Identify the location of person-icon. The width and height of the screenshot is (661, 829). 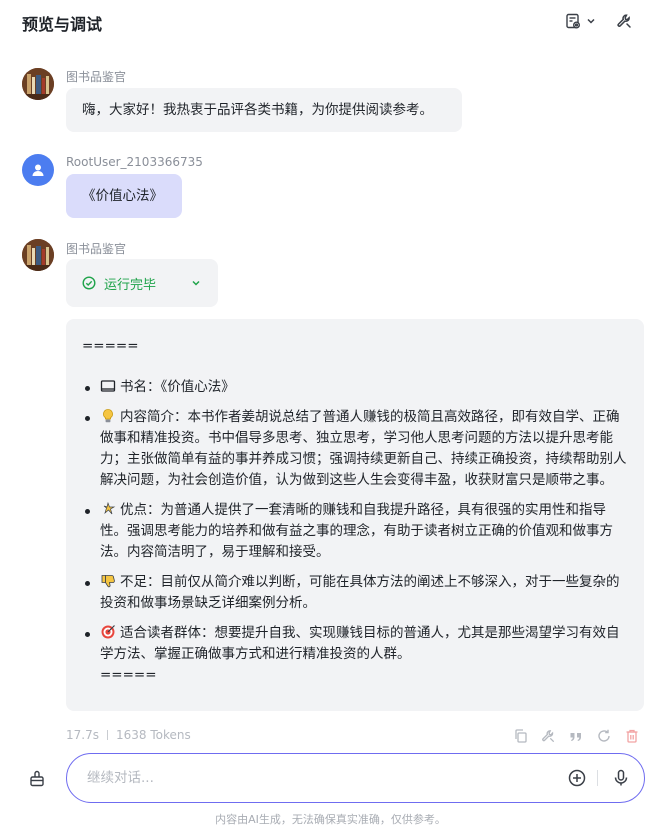
(38, 170).